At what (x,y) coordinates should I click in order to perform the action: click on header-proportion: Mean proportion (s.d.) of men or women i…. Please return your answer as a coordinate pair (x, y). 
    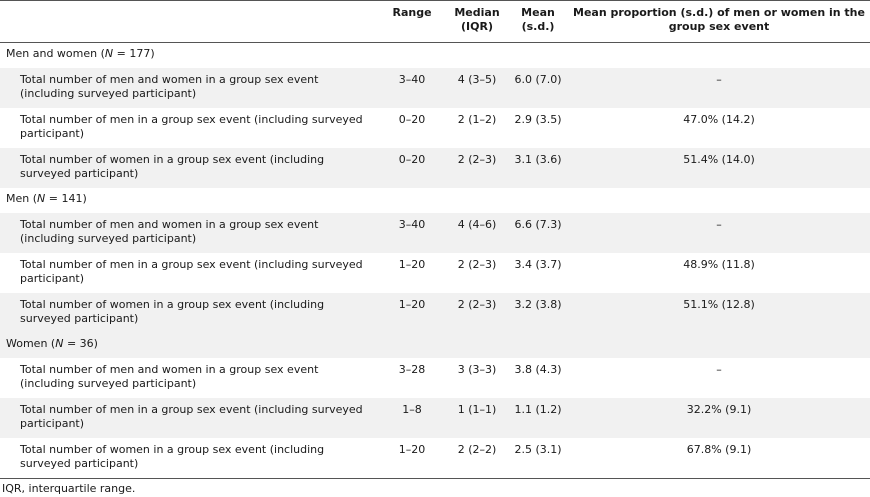
    Looking at the image, I should click on (719, 21).